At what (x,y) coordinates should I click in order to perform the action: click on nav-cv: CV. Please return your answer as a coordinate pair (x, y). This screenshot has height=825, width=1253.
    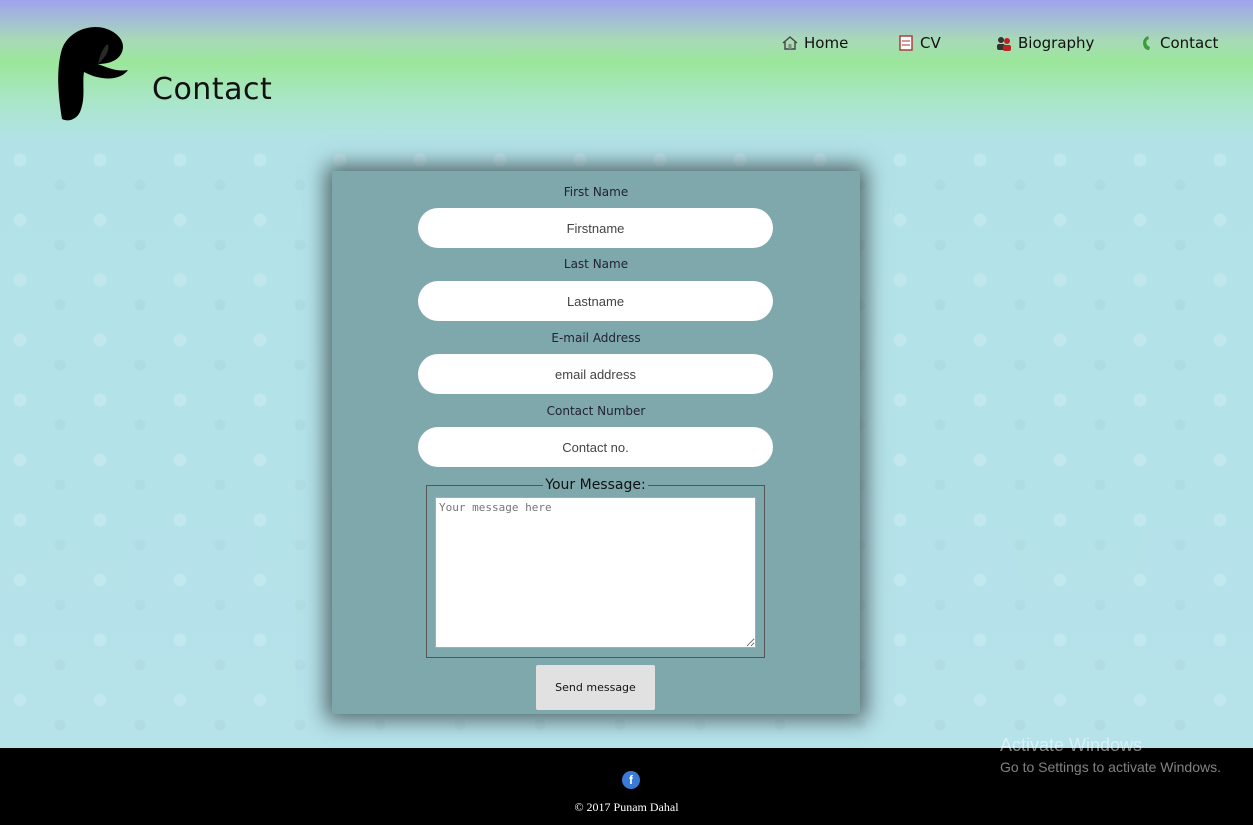
    Looking at the image, I should click on (919, 43).